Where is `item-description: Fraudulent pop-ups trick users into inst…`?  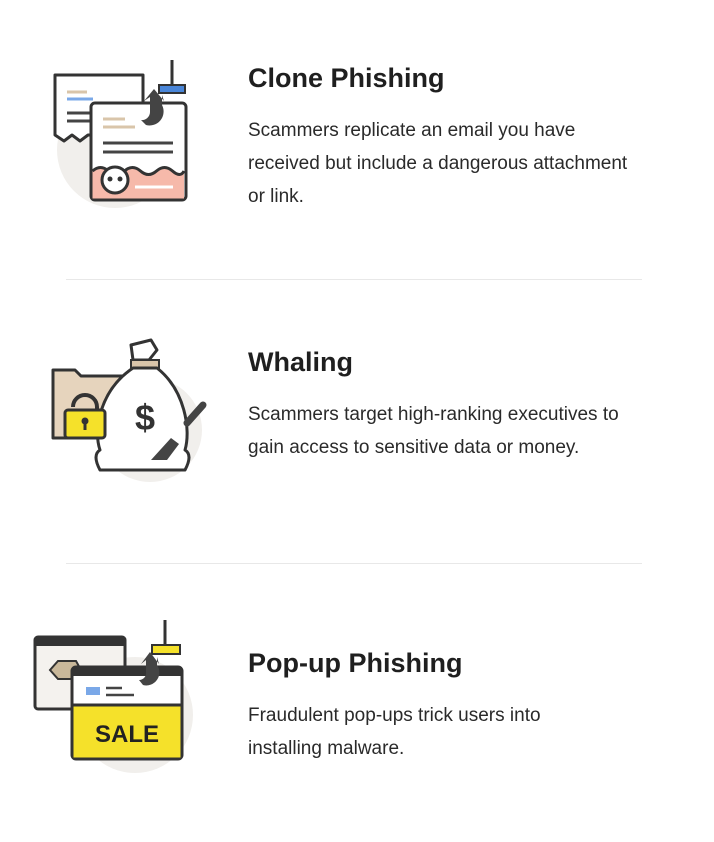 item-description: Fraudulent pop-ups trick users into inst… is located at coordinates (394, 732).